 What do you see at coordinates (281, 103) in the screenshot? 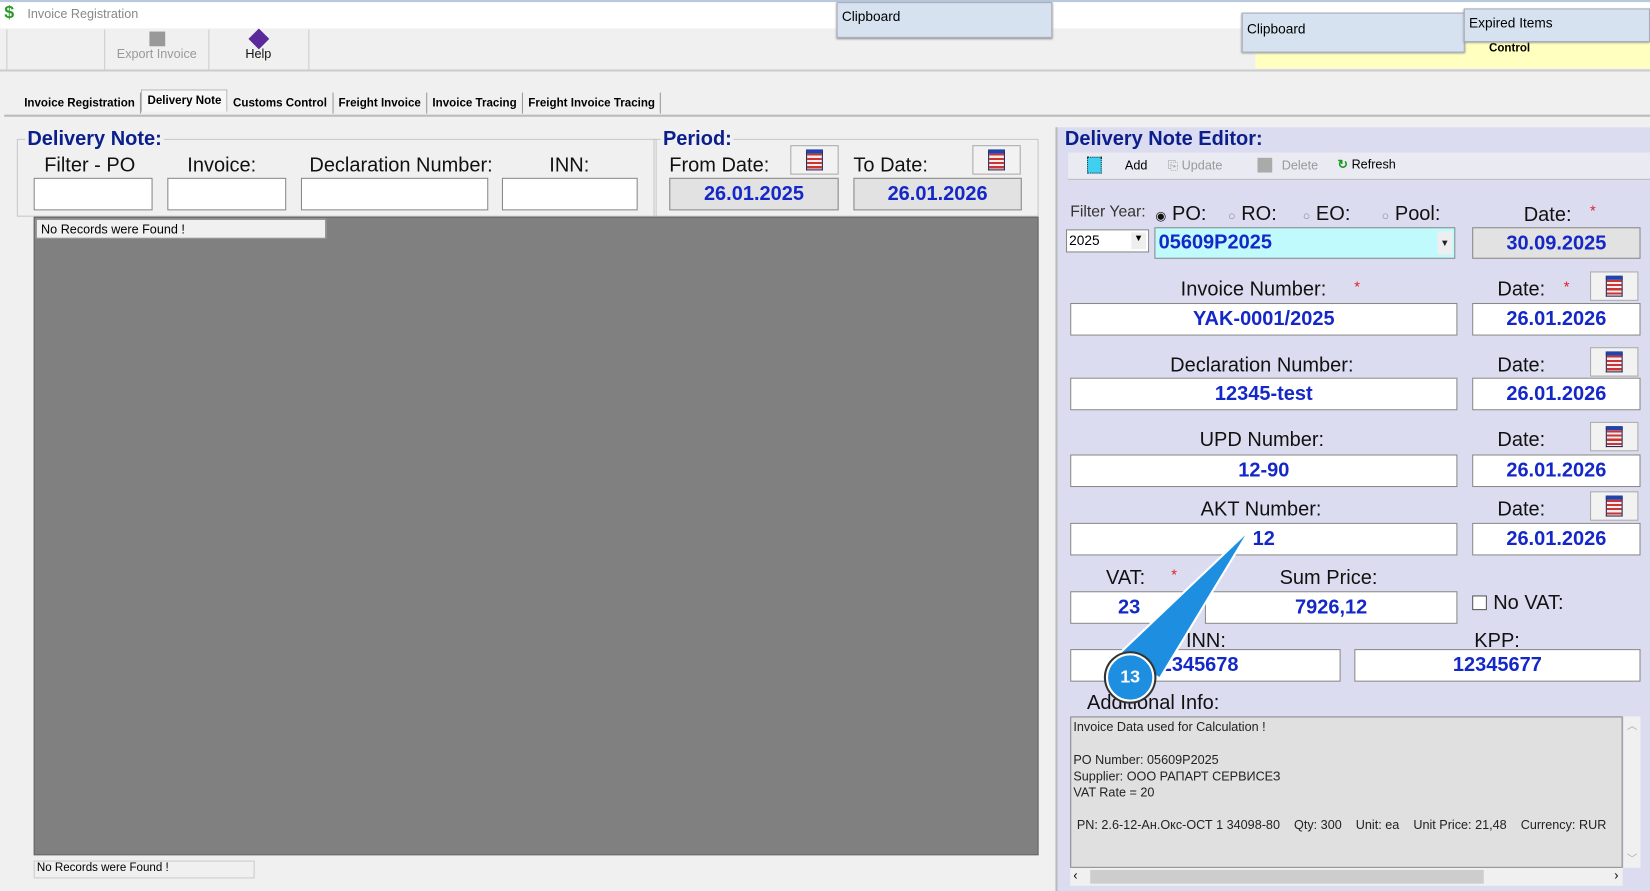
I see `tab-customs-control: Customs Control` at bounding box center [281, 103].